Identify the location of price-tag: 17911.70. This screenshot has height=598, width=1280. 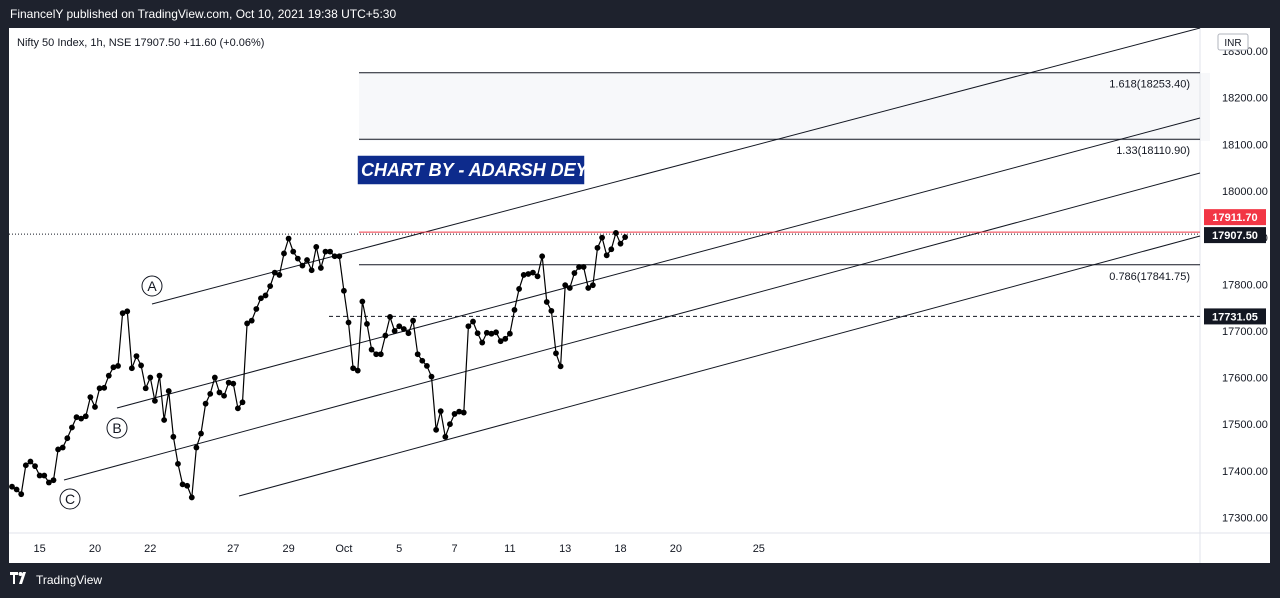
(1235, 217).